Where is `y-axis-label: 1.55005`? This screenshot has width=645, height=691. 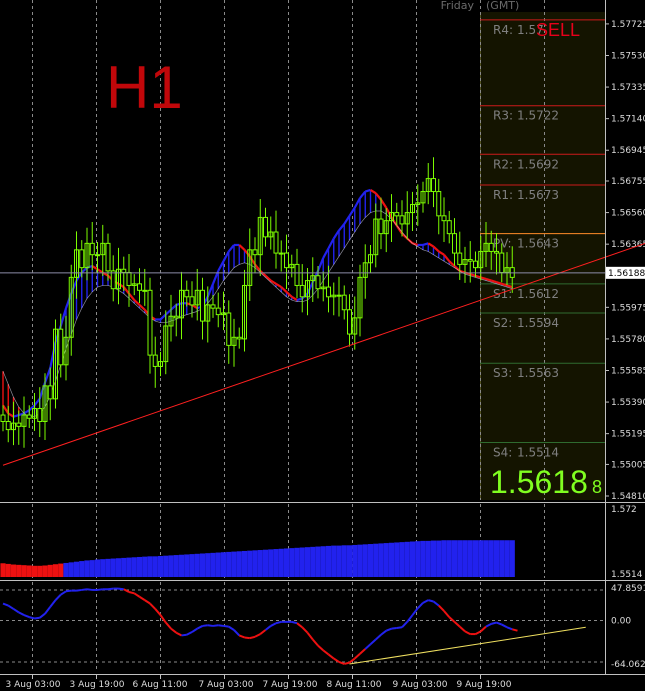
y-axis-label: 1.55005 is located at coordinates (628, 465).